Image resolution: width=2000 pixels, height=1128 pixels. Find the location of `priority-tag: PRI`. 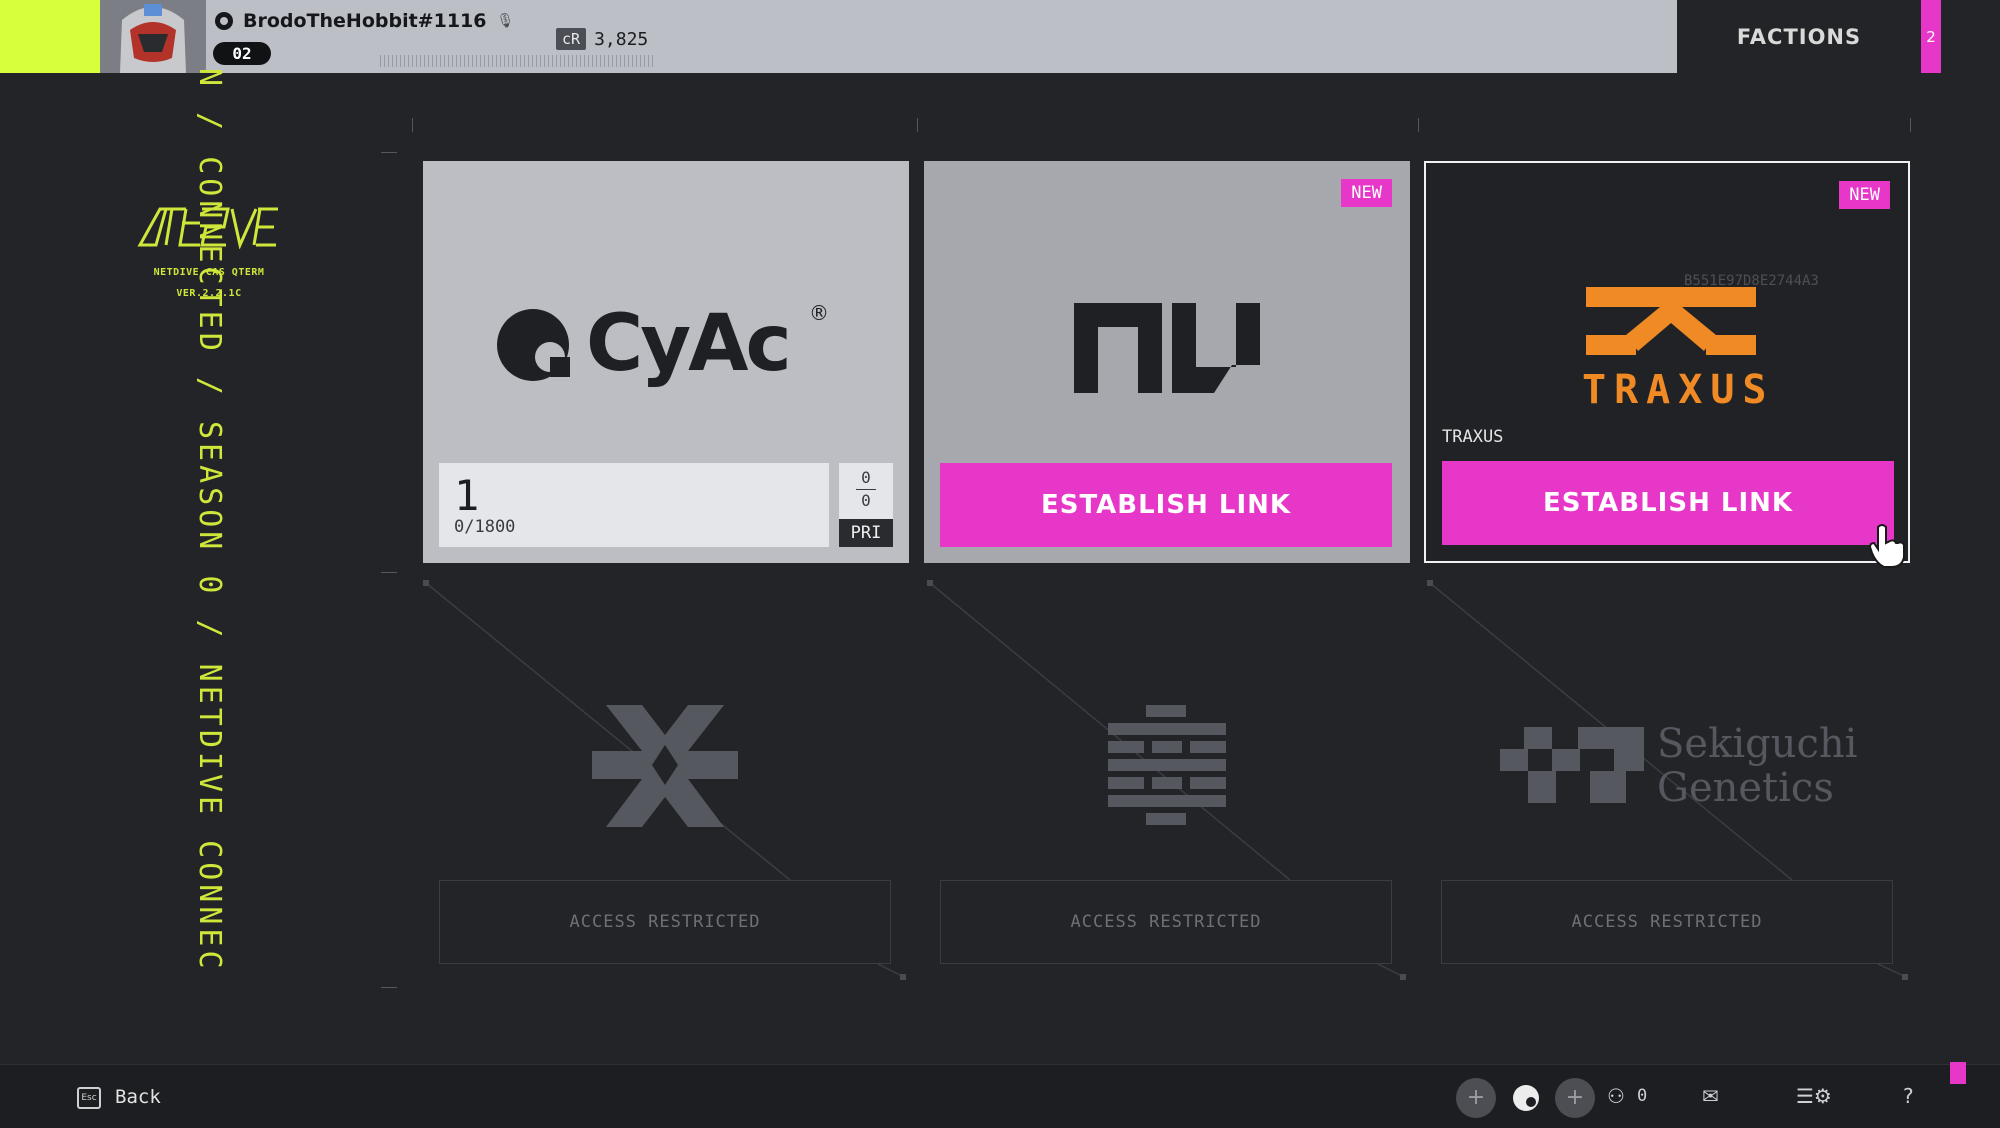

priority-tag: PRI is located at coordinates (866, 533).